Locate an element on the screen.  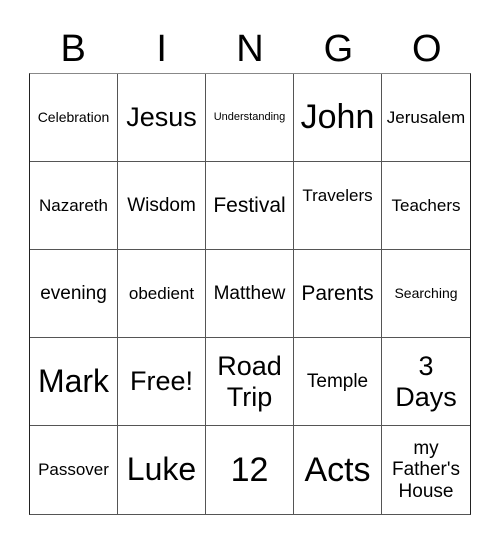
bingo-cell: Teachers is located at coordinates (426, 206).